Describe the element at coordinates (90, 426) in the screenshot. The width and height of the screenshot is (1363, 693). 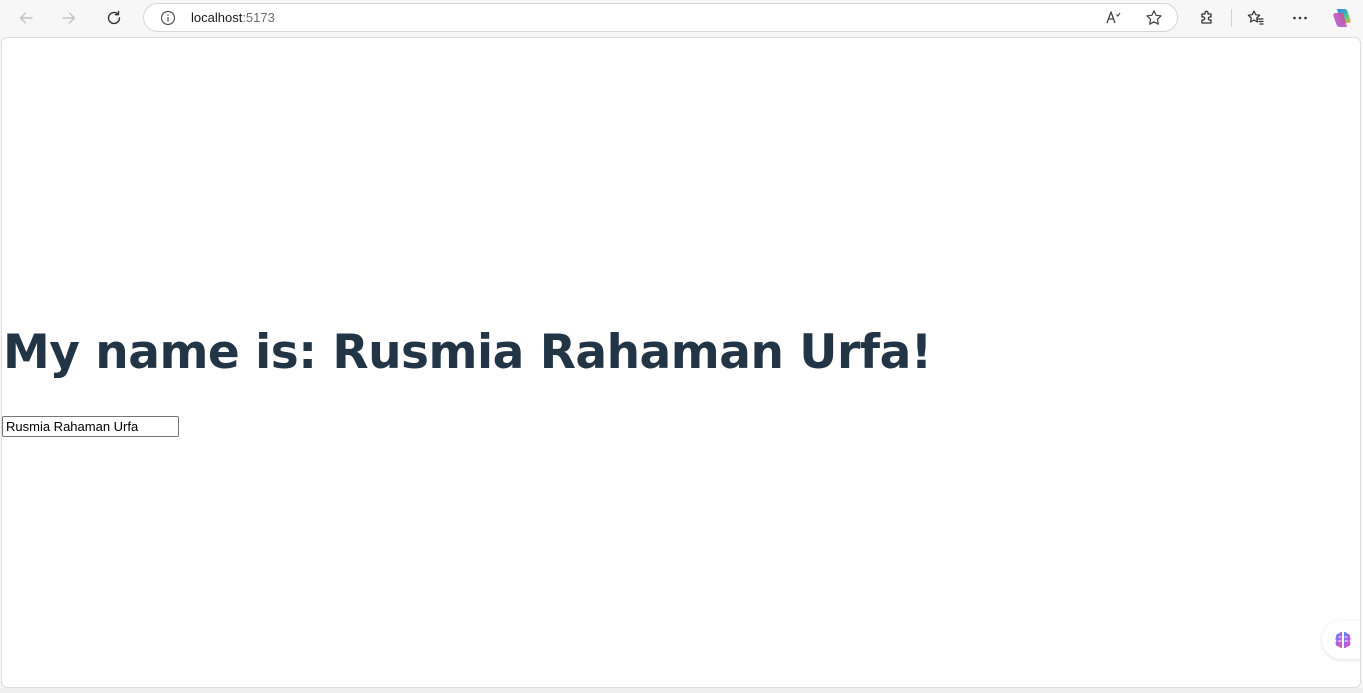
I see `name-input` at that location.